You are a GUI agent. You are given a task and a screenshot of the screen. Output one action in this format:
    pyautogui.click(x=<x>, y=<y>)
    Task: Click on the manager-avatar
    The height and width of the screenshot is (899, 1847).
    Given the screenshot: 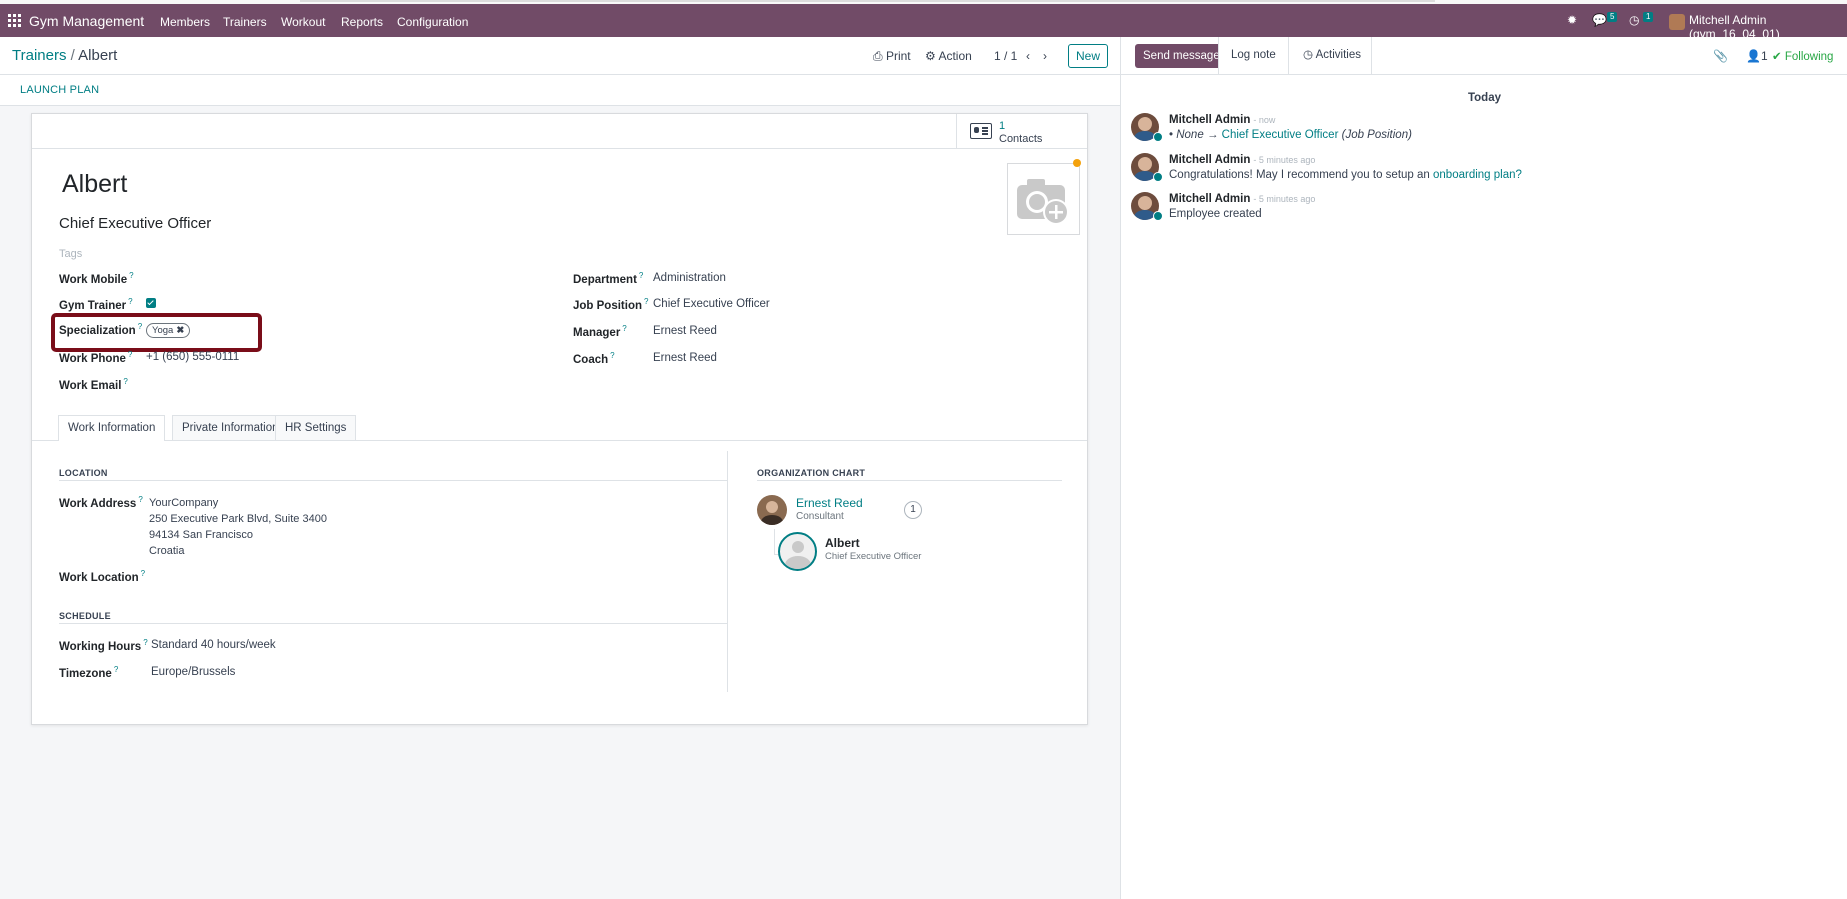 What is the action you would take?
    pyautogui.click(x=772, y=510)
    